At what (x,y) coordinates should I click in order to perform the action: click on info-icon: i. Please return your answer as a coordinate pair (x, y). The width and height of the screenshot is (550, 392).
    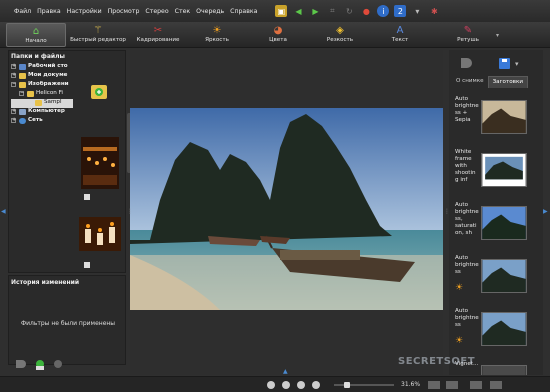
    Looking at the image, I should click on (383, 11).